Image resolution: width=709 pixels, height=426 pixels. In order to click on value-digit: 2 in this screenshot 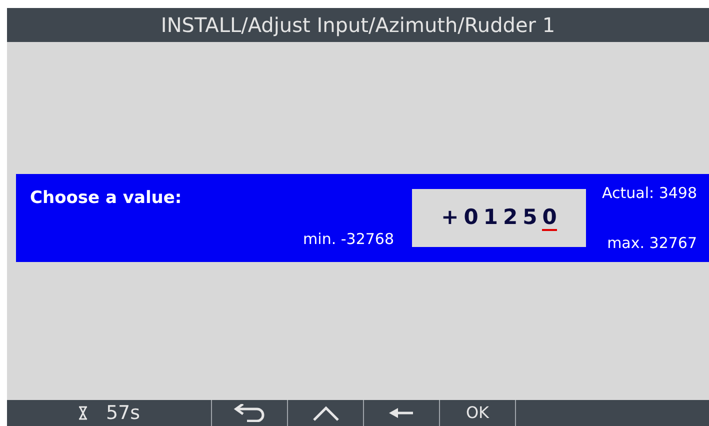, I will do `click(510, 218)`.